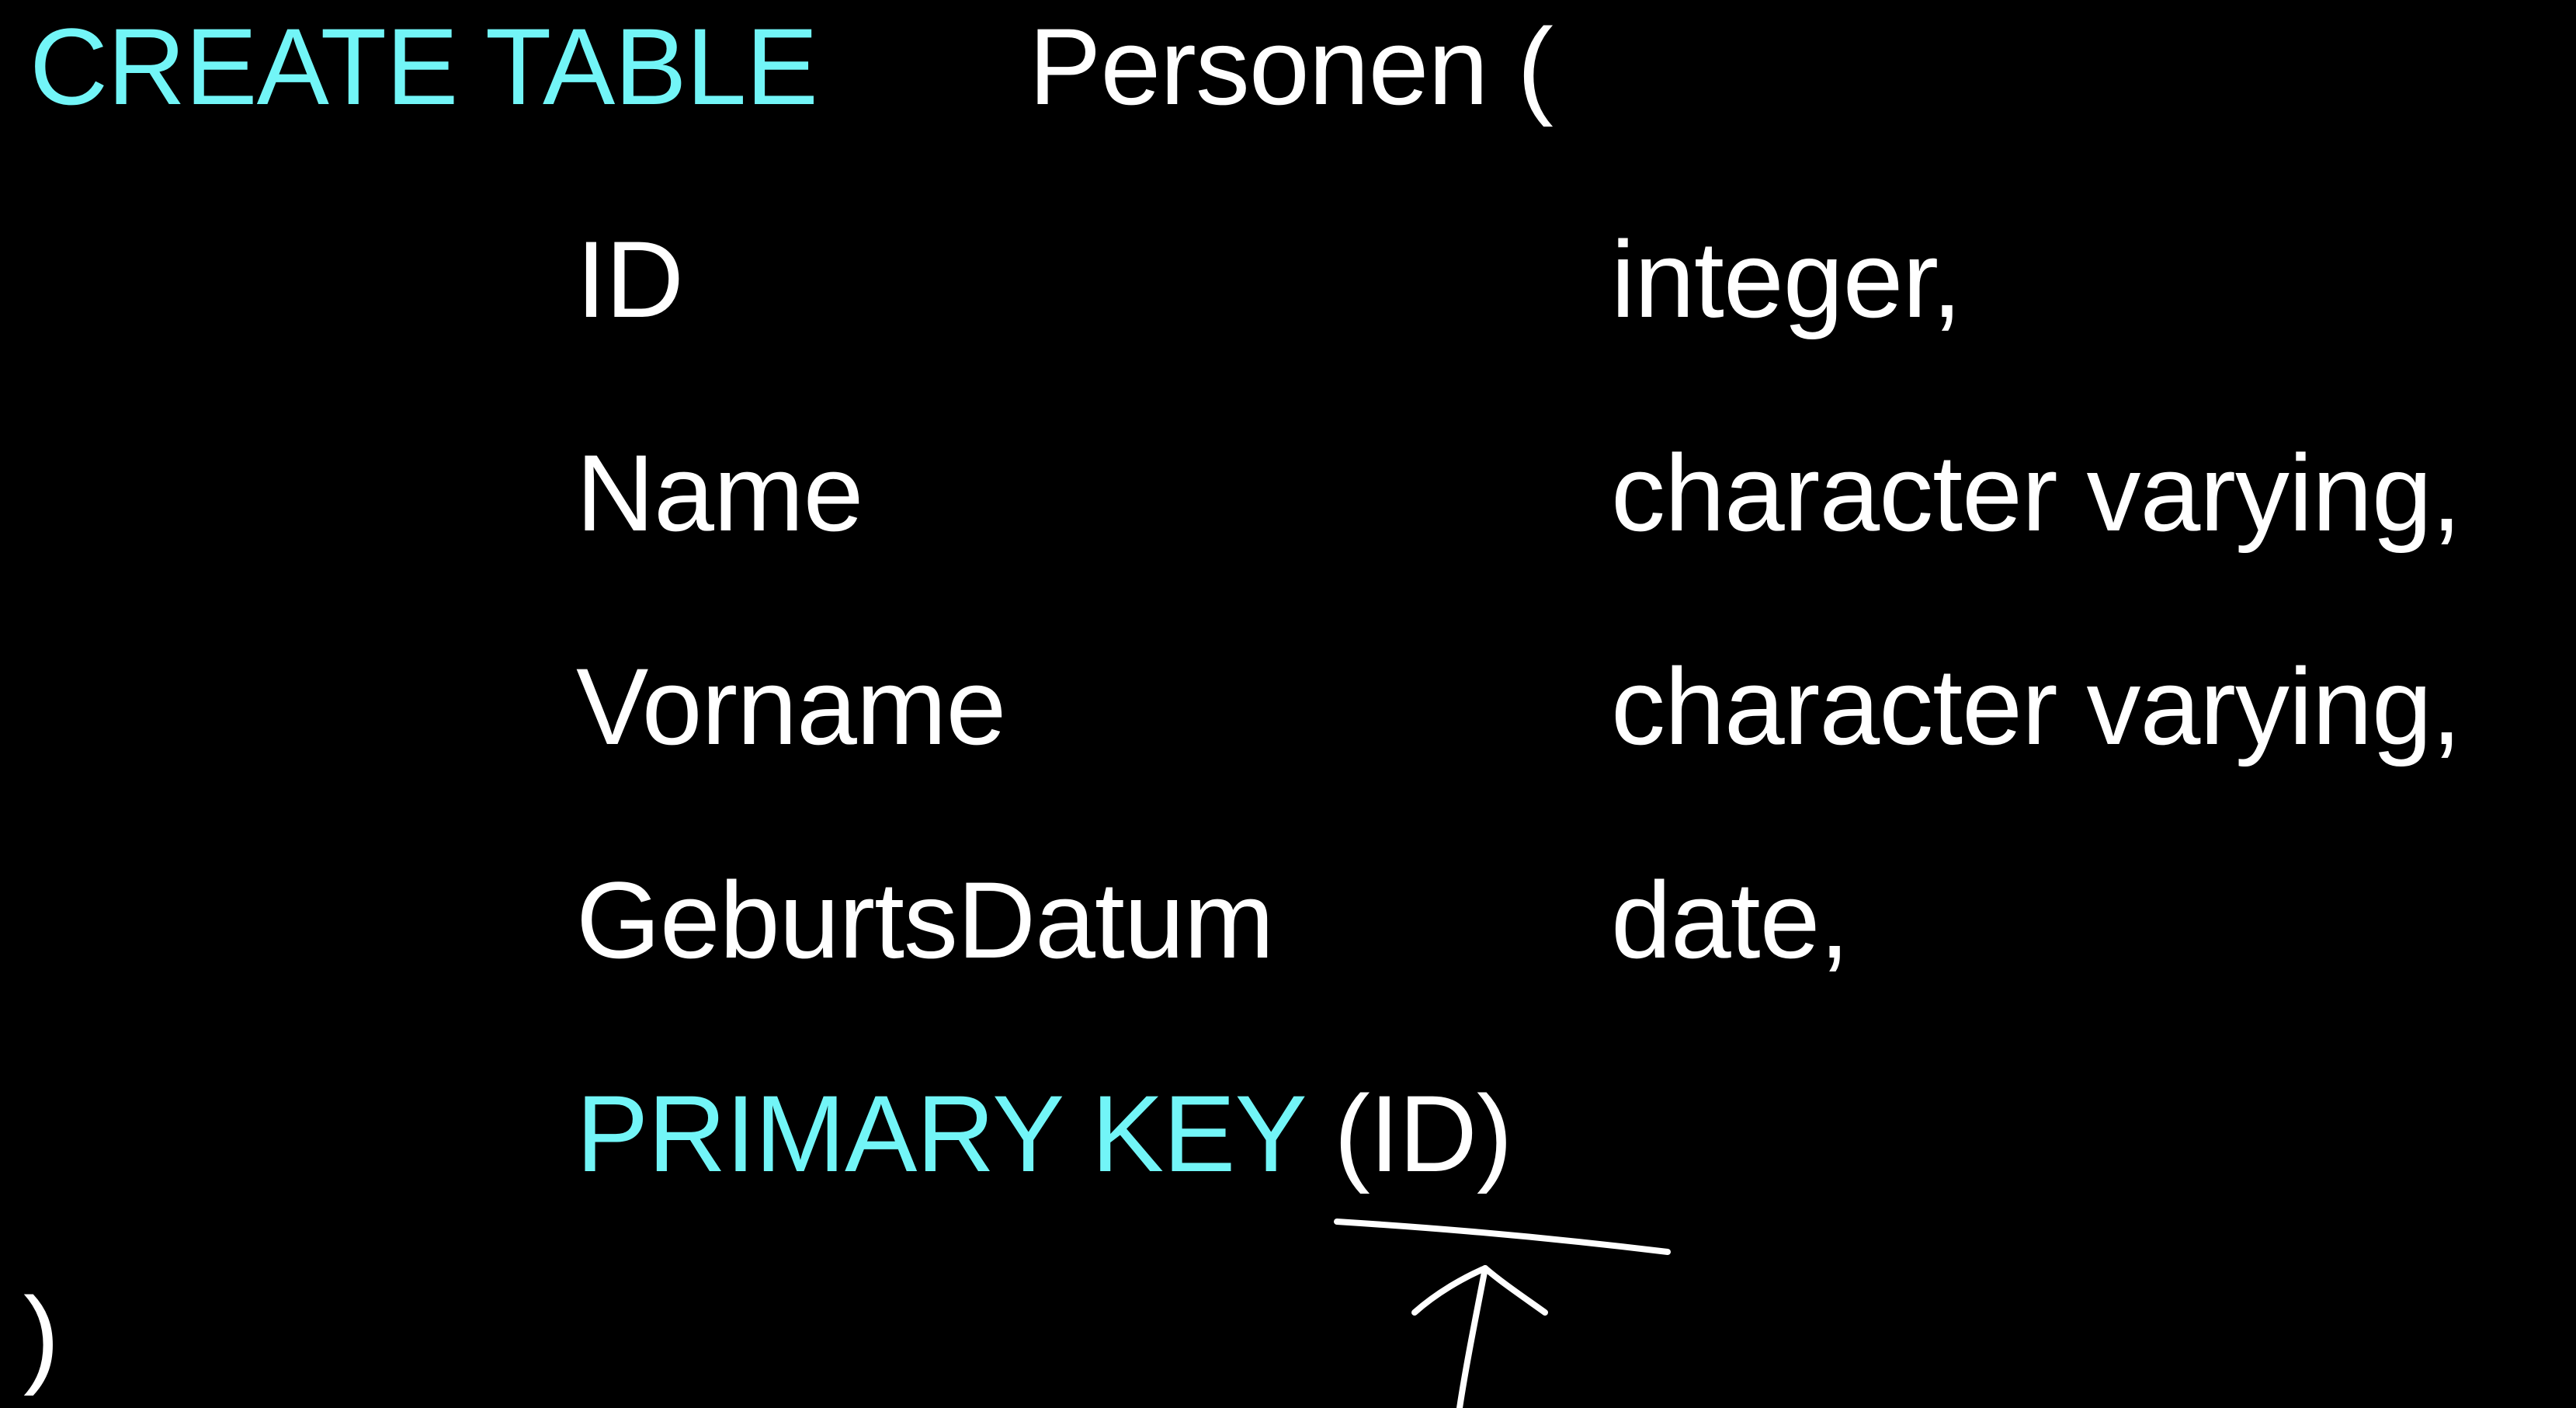 This screenshot has height=1408, width=2576. Describe the element at coordinates (941, 1133) in the screenshot. I see `primary-key-keyword: PRIMARY KEY` at that location.